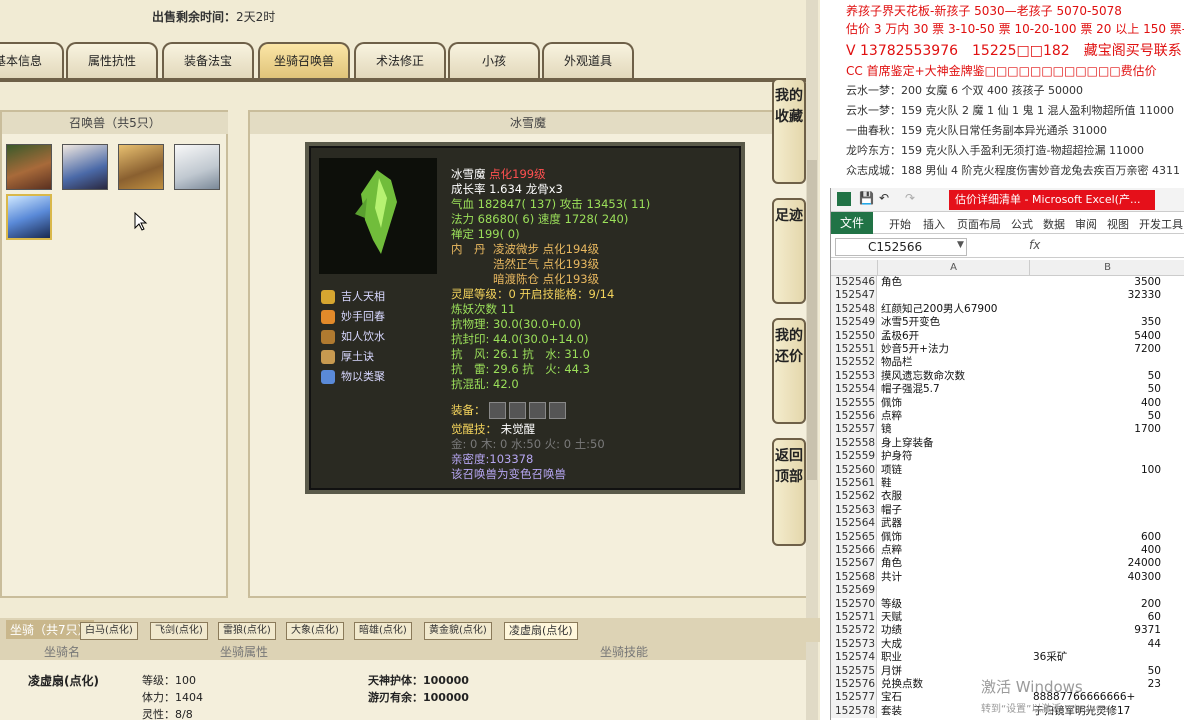 The image size is (1184, 720). What do you see at coordinates (953, 510) in the screenshot?
I see `cell-a: 帽子` at bounding box center [953, 510].